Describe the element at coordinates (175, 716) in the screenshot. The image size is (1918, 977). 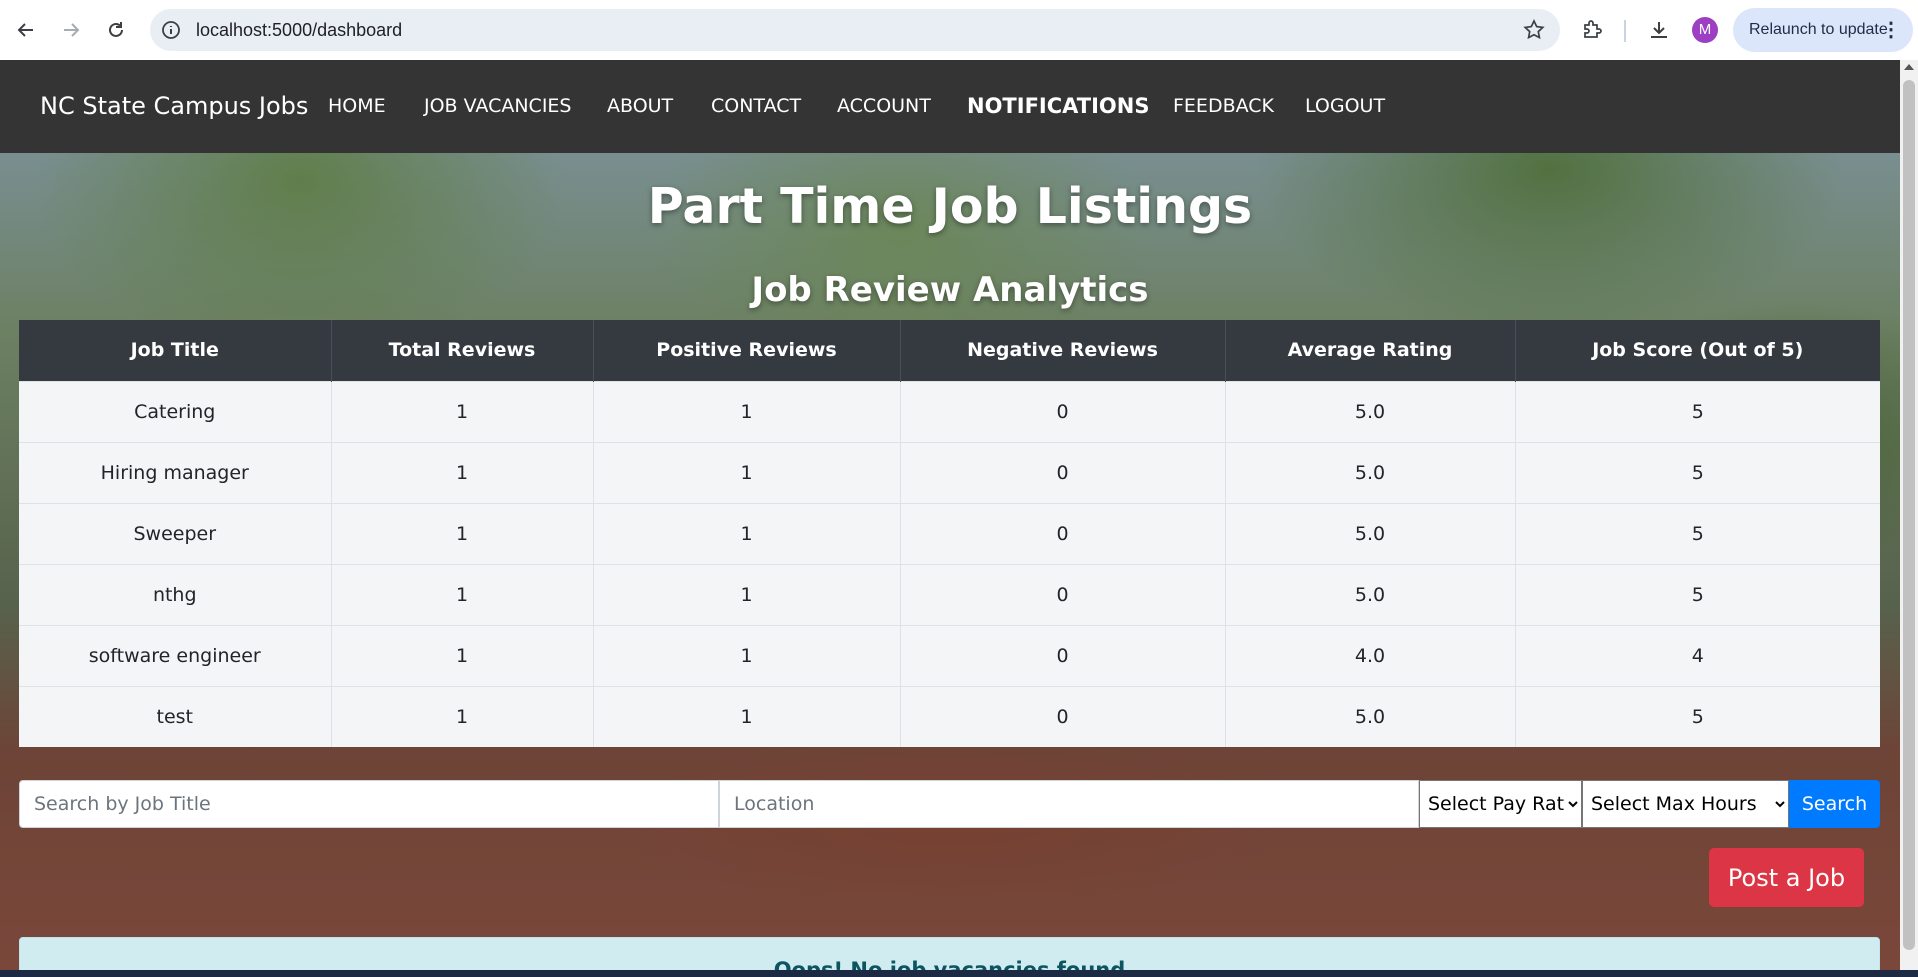
I see `cell-job-title: test` at that location.